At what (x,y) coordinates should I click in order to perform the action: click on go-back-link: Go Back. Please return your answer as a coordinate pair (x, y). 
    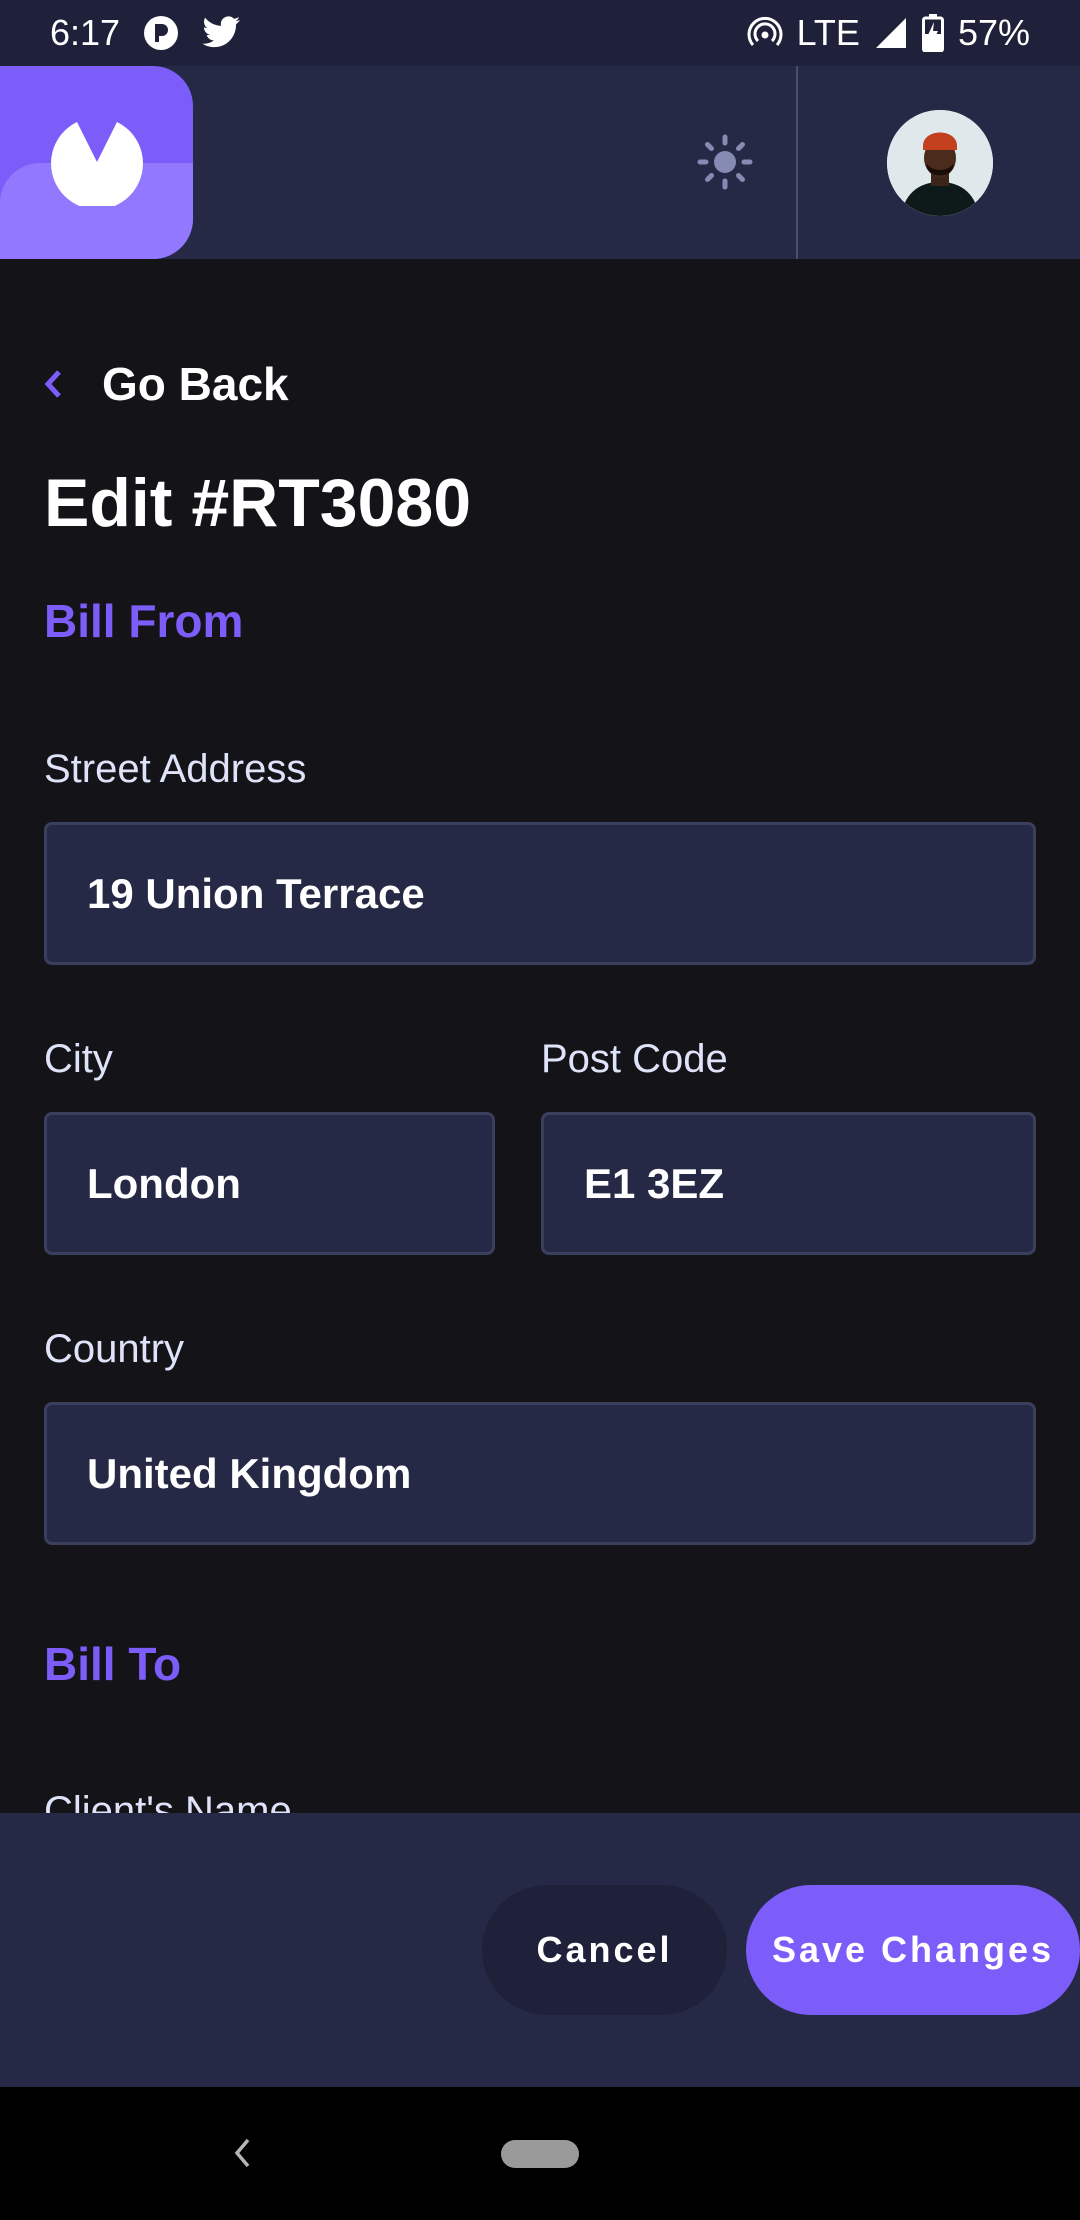
    Looking at the image, I should click on (166, 384).